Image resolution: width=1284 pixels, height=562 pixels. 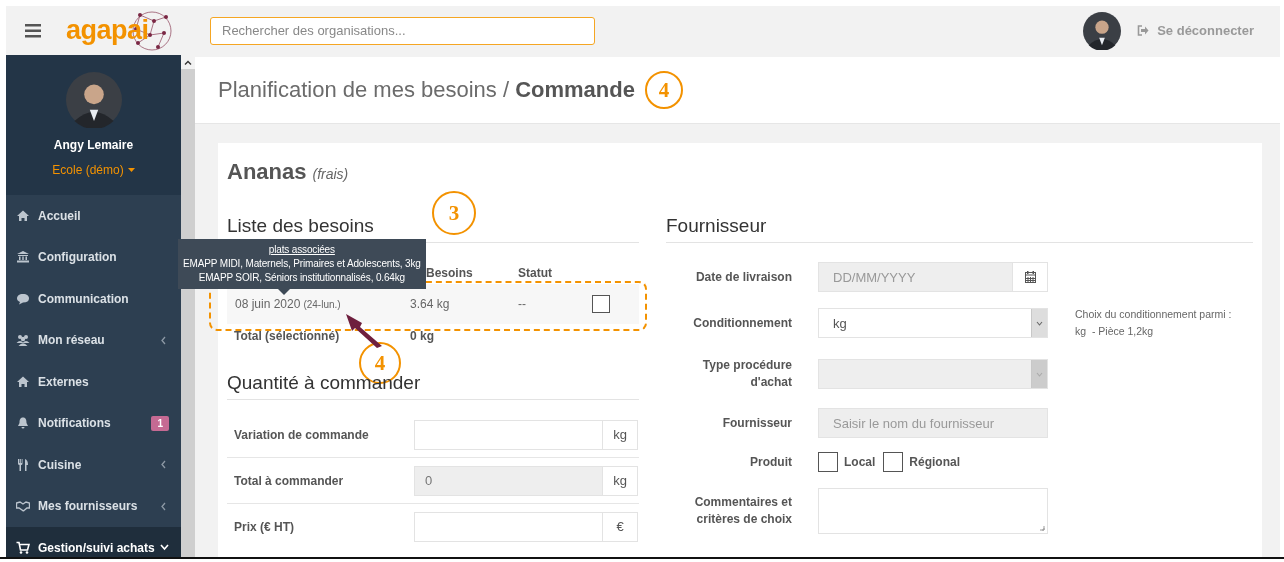 What do you see at coordinates (742, 323) in the screenshot?
I see `field-label: Conditionnement` at bounding box center [742, 323].